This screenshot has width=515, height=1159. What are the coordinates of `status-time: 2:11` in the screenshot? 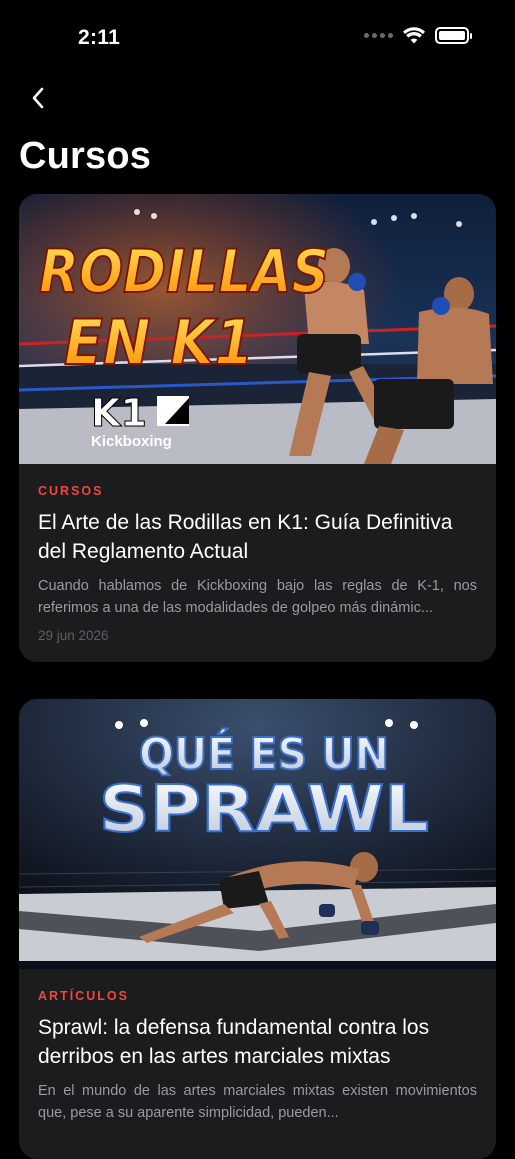 It's located at (99, 37).